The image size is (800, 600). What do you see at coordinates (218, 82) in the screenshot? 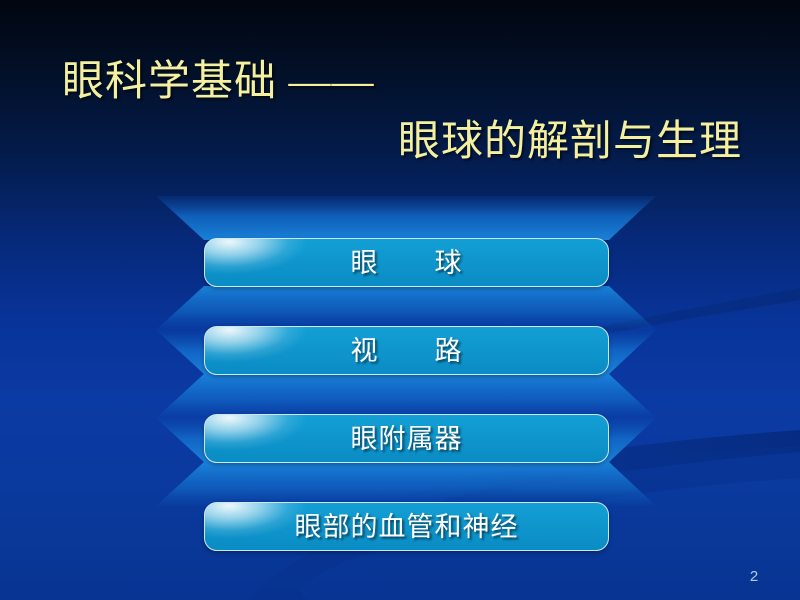
I see `slide-title-line-1: 眼科学基础 ——` at bounding box center [218, 82].